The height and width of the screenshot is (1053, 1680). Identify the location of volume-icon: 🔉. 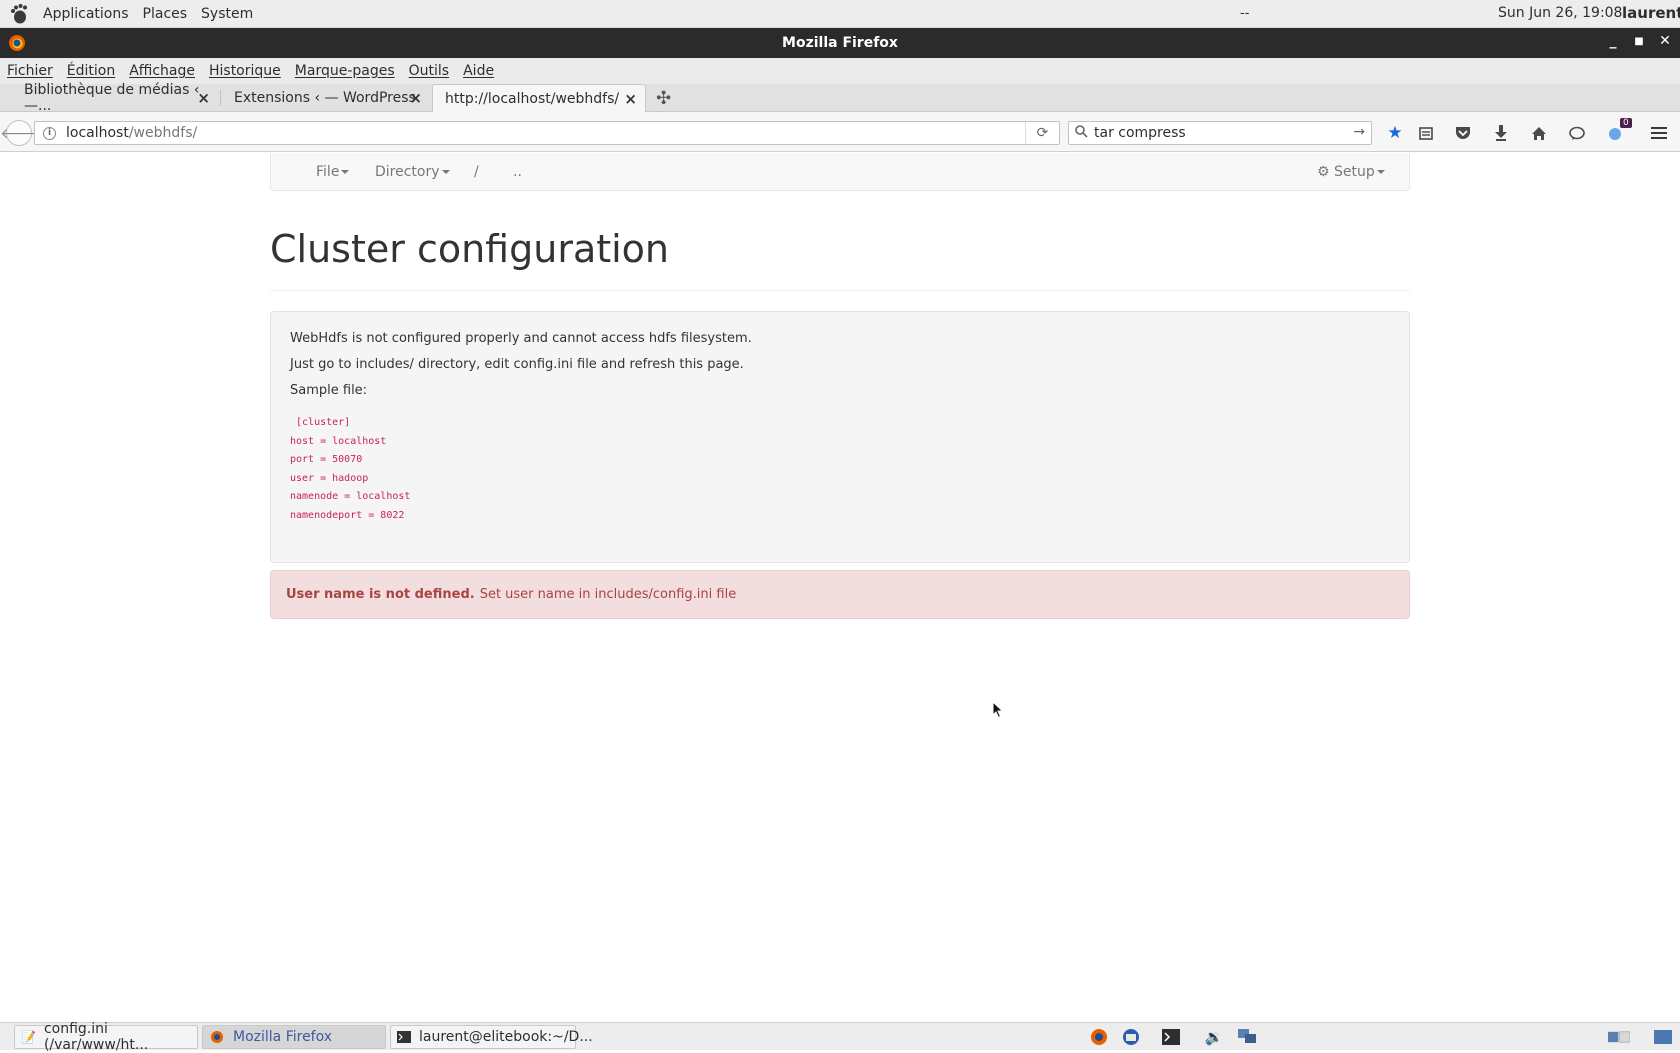
(1214, 1037).